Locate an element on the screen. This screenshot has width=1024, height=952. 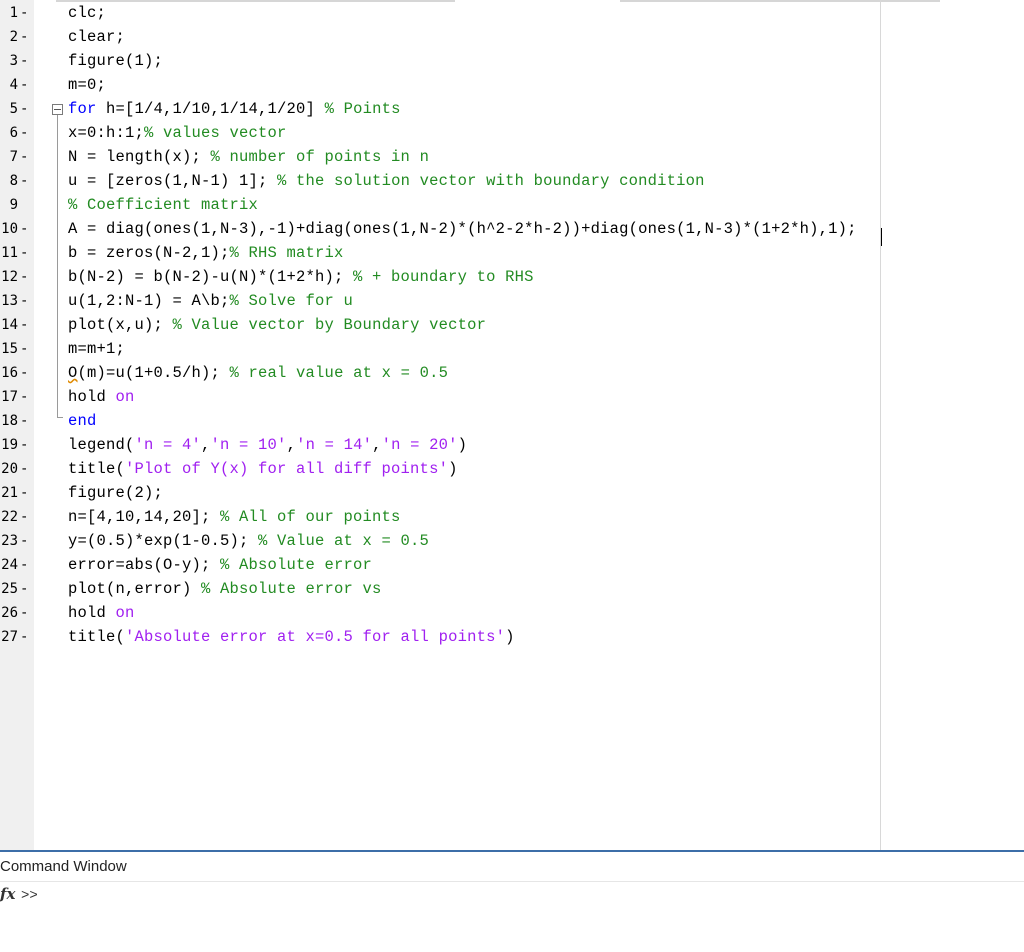
code-line: 17- hold on is located at coordinates (512, 399).